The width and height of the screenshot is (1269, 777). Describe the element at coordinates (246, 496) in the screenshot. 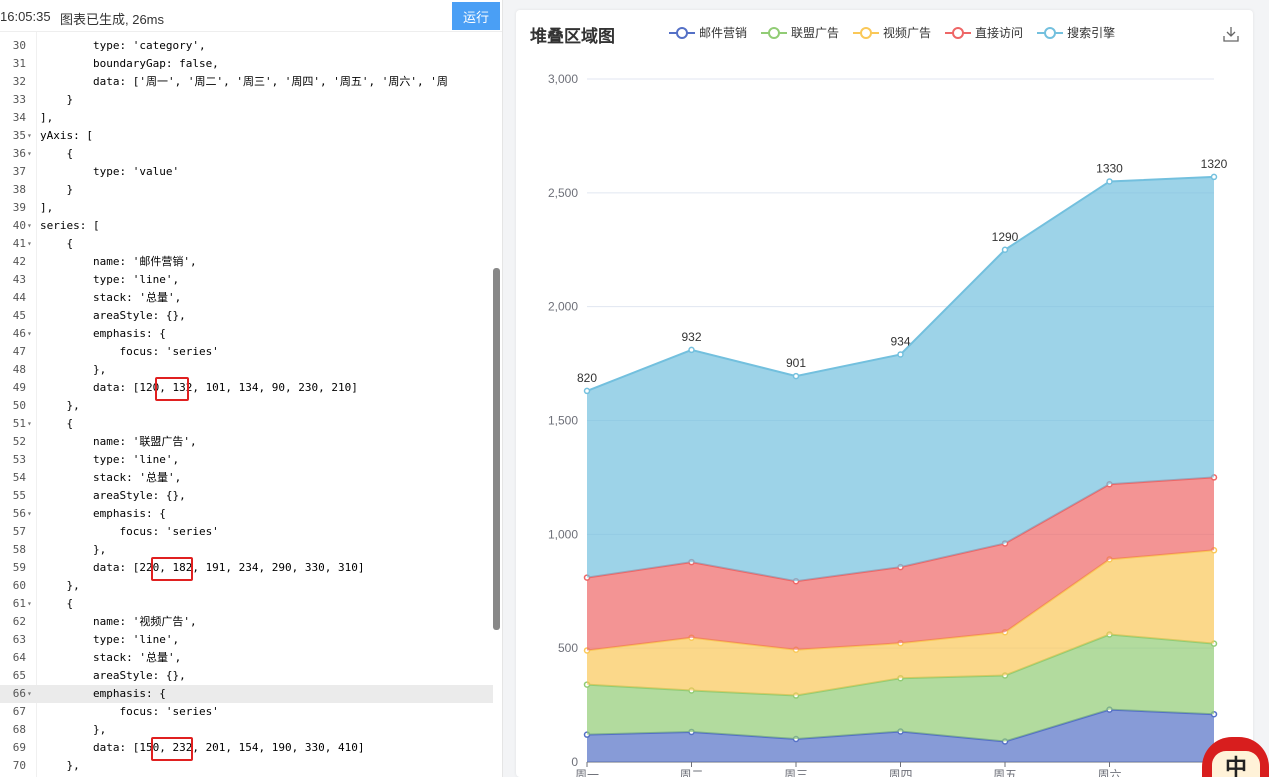

I see `code-line: 55 areaStyle: {},` at that location.